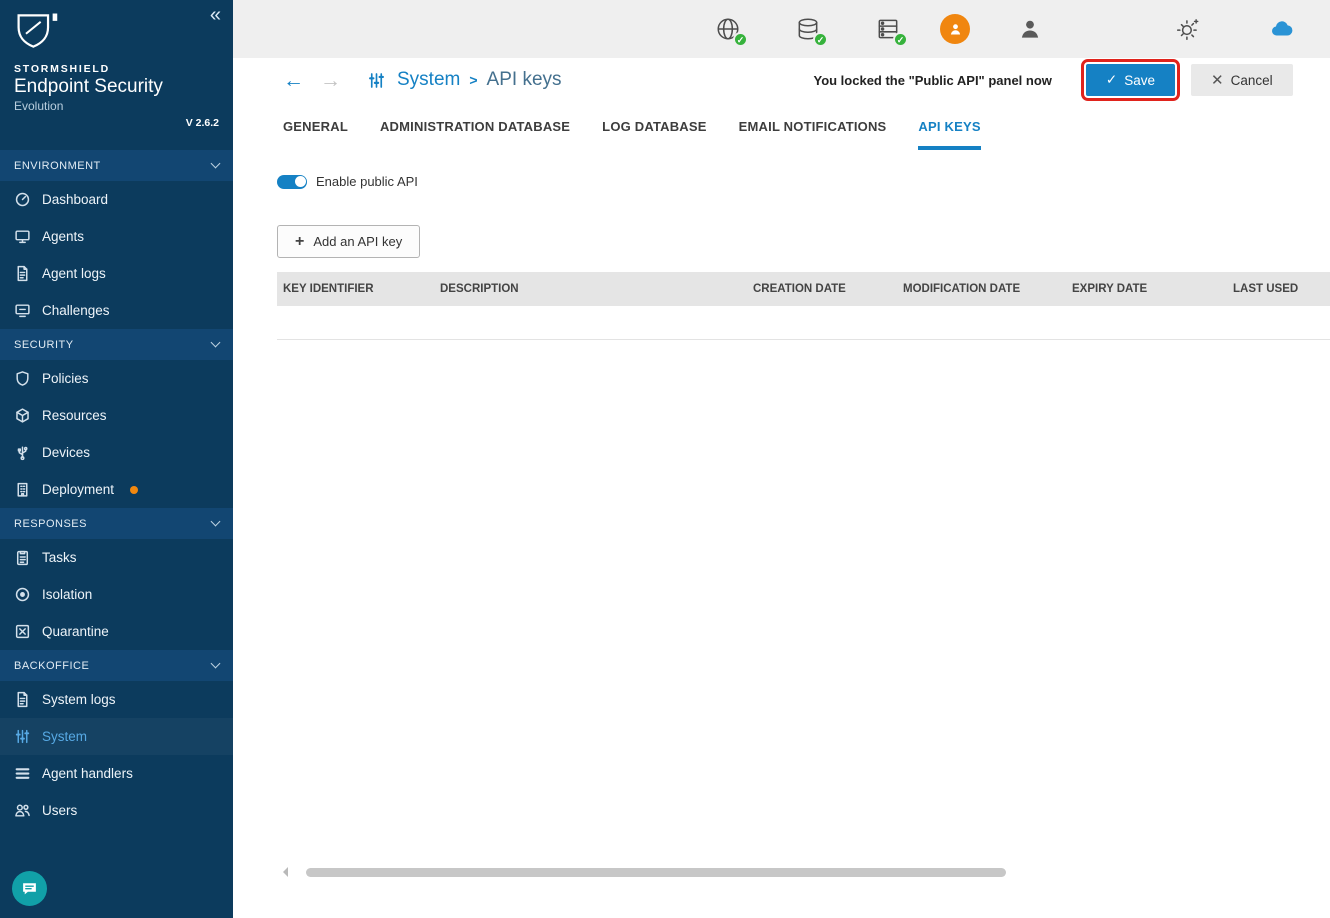 The image size is (1330, 918). Describe the element at coordinates (57, 165) in the screenshot. I see `section-label: ENVIRONMENT` at that location.